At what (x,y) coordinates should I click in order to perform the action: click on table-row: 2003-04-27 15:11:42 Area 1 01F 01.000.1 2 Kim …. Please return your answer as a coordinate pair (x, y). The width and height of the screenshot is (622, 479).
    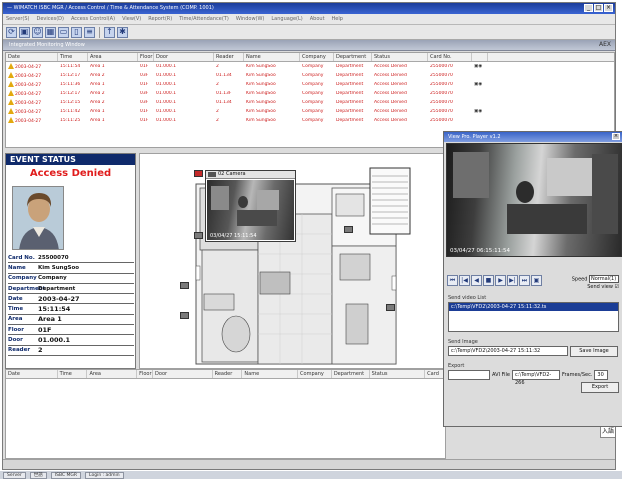
    Looking at the image, I should click on (310, 111).